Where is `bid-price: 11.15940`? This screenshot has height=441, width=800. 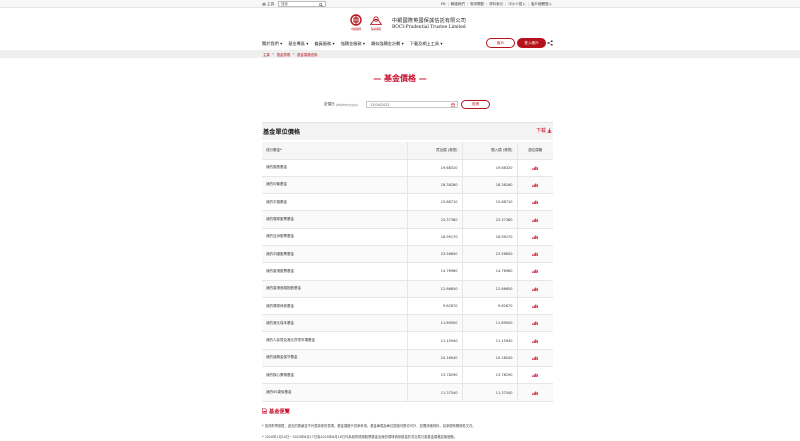 bid-price: 11.15940 is located at coordinates (434, 340).